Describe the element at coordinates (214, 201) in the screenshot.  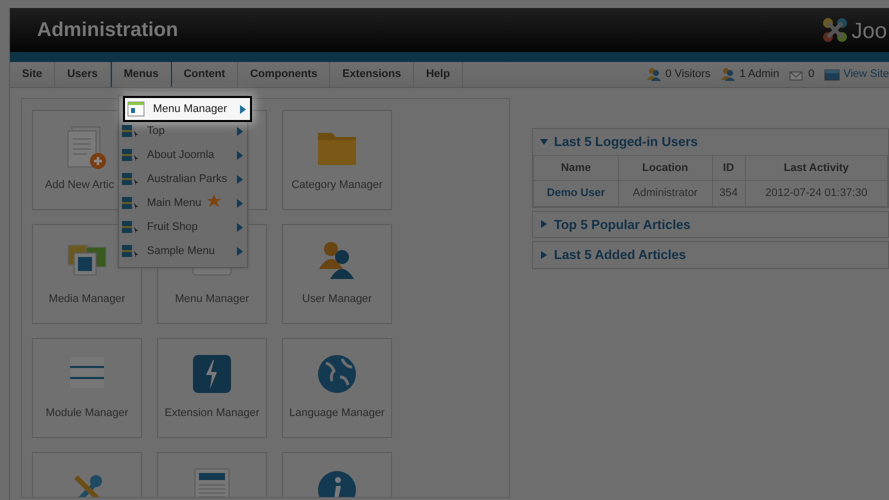
I see `star-icon` at that location.